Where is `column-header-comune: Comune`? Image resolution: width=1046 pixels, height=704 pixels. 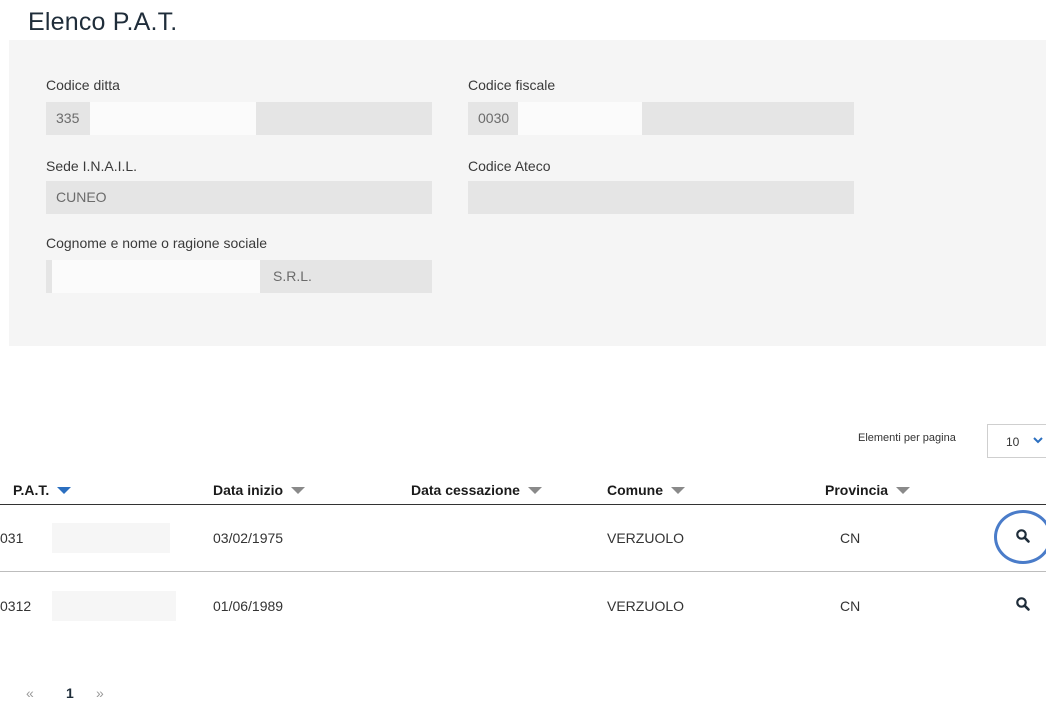
column-header-comune: Comune is located at coordinates (646, 490).